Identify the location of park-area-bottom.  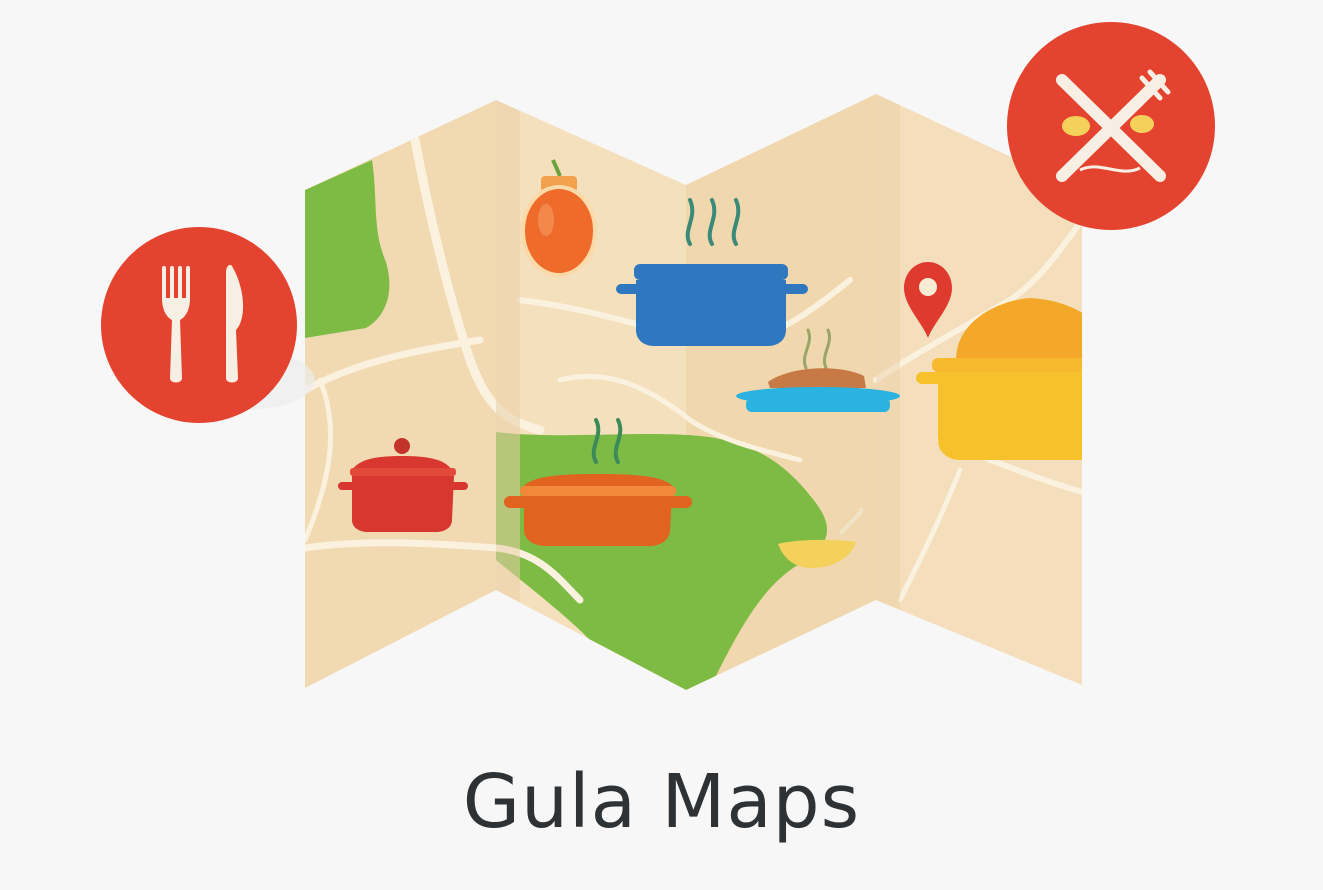
(661, 561).